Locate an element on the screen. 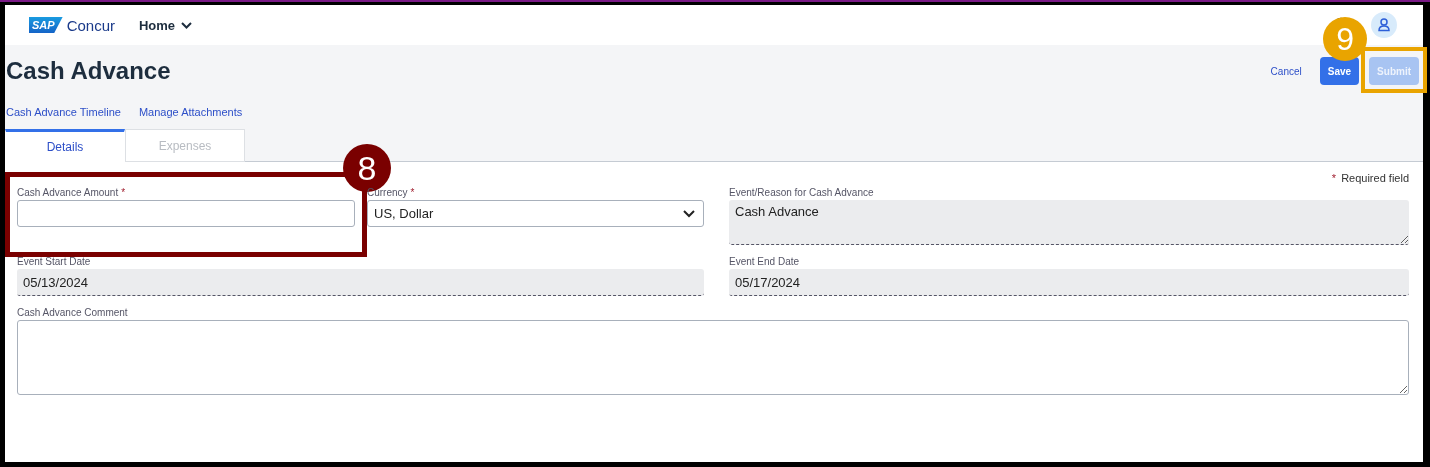 The image size is (1430, 467). input-field is located at coordinates (186, 213).